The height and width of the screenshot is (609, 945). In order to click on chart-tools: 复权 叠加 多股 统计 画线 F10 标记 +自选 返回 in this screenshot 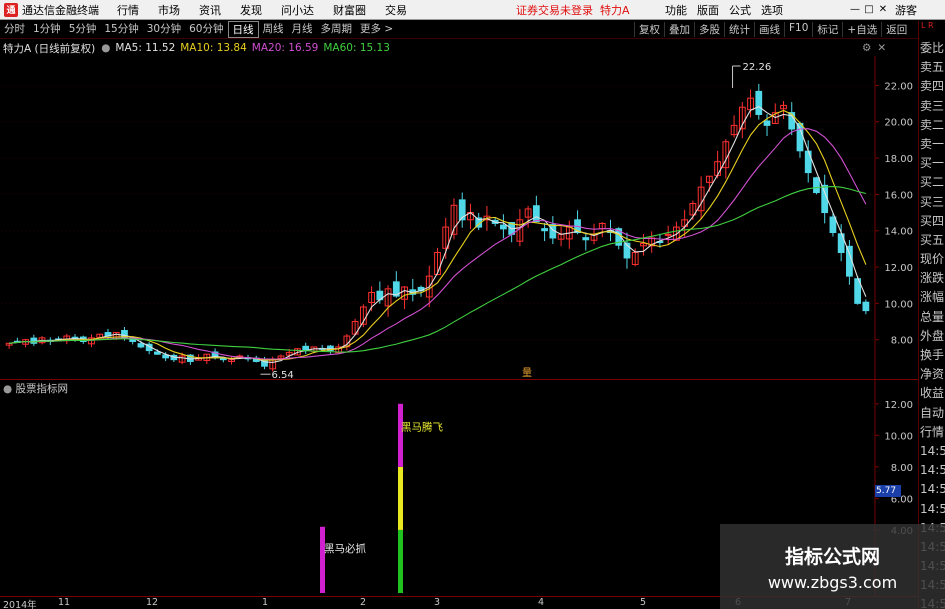, I will do `click(772, 29)`.